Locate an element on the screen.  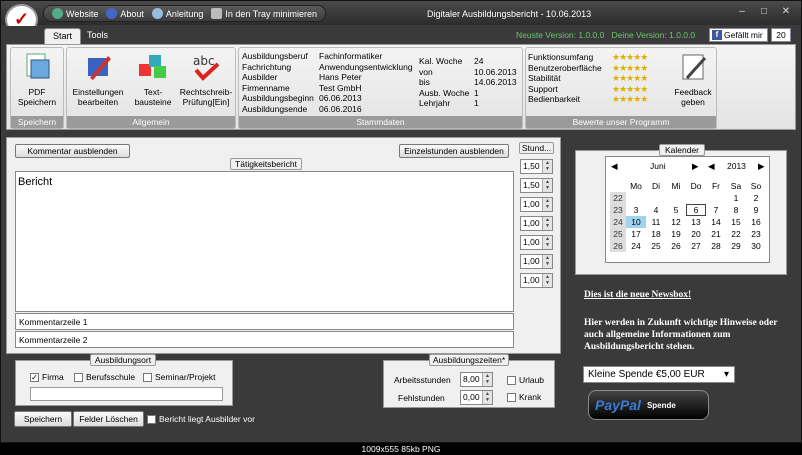
feedback-button: Feedback geben is located at coordinates (693, 79).